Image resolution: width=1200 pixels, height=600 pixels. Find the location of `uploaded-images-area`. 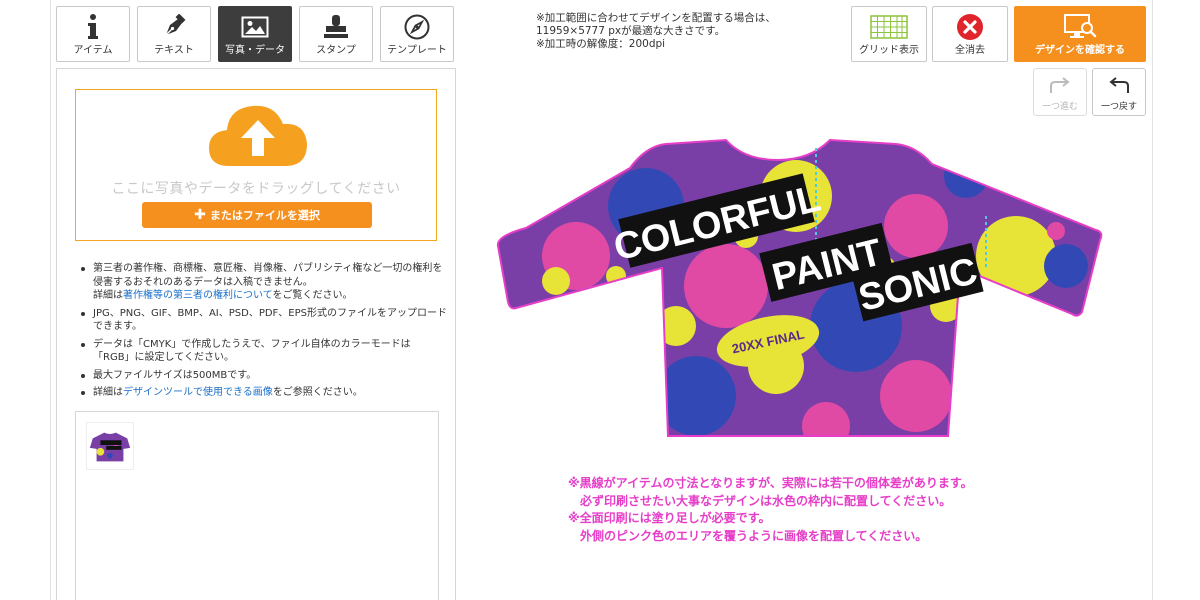

uploaded-images-area is located at coordinates (257, 505).